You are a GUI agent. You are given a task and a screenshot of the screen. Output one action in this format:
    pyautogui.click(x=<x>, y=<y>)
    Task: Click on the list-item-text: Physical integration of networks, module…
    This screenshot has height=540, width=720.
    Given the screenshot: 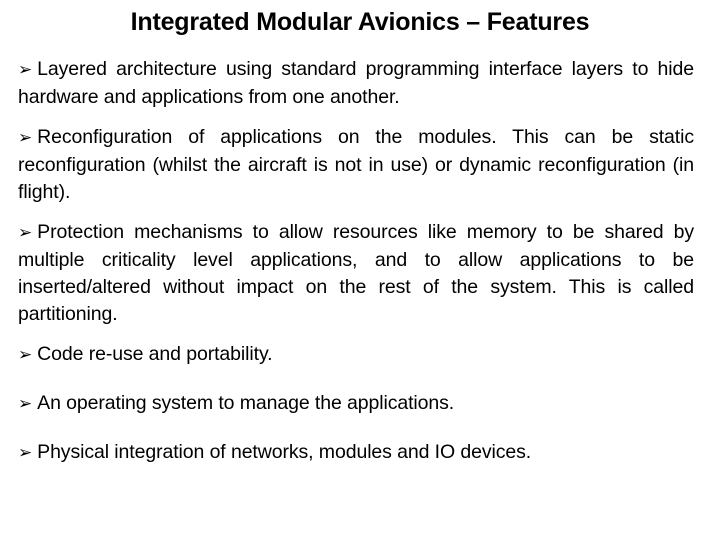 What is the action you would take?
    pyautogui.click(x=284, y=452)
    